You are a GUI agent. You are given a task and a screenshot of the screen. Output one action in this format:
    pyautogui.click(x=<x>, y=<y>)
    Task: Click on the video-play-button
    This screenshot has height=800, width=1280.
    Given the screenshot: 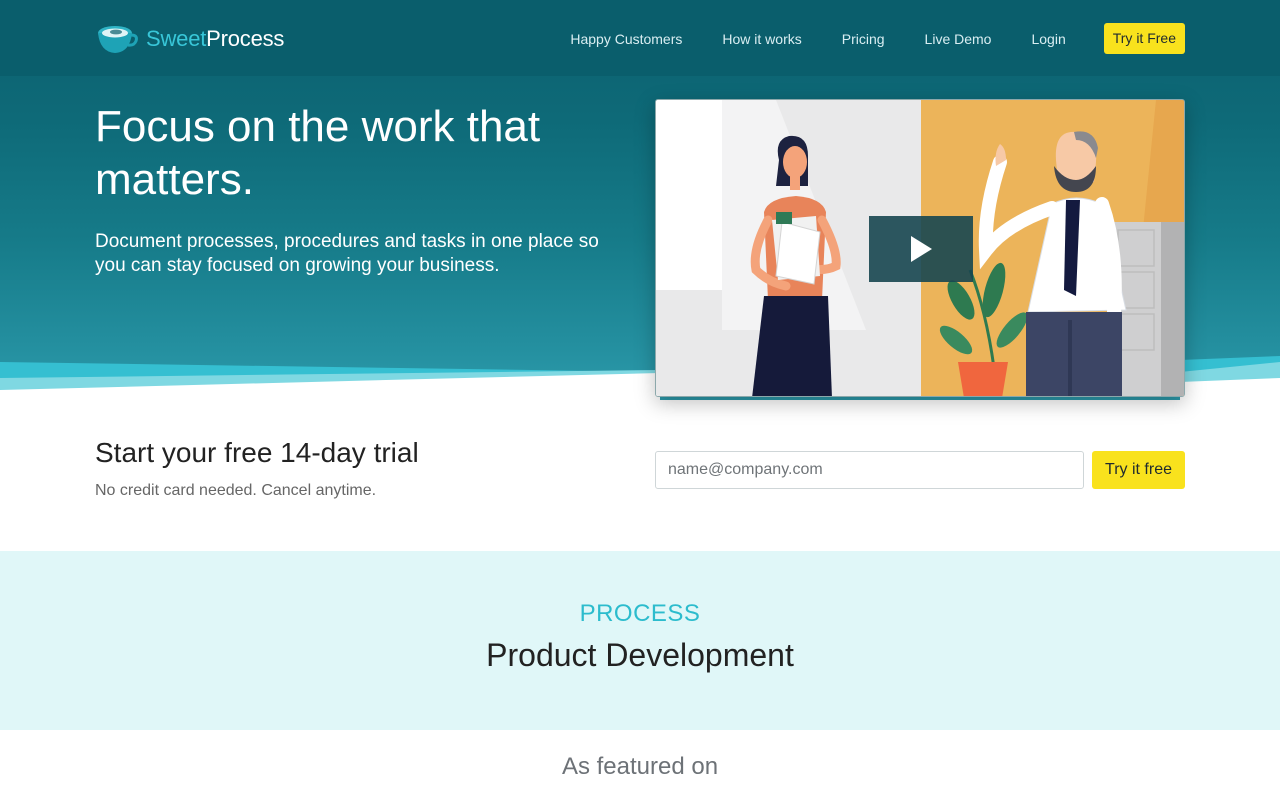 What is the action you would take?
    pyautogui.click(x=921, y=249)
    